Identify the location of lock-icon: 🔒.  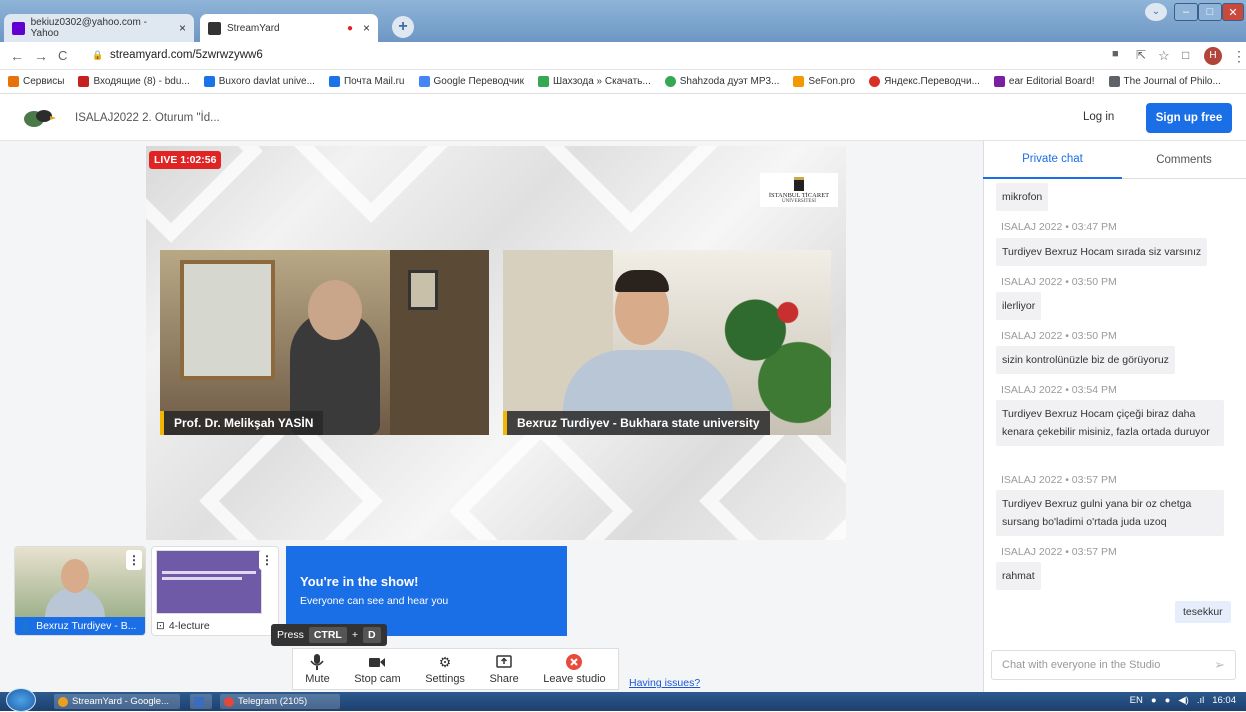
(98, 55).